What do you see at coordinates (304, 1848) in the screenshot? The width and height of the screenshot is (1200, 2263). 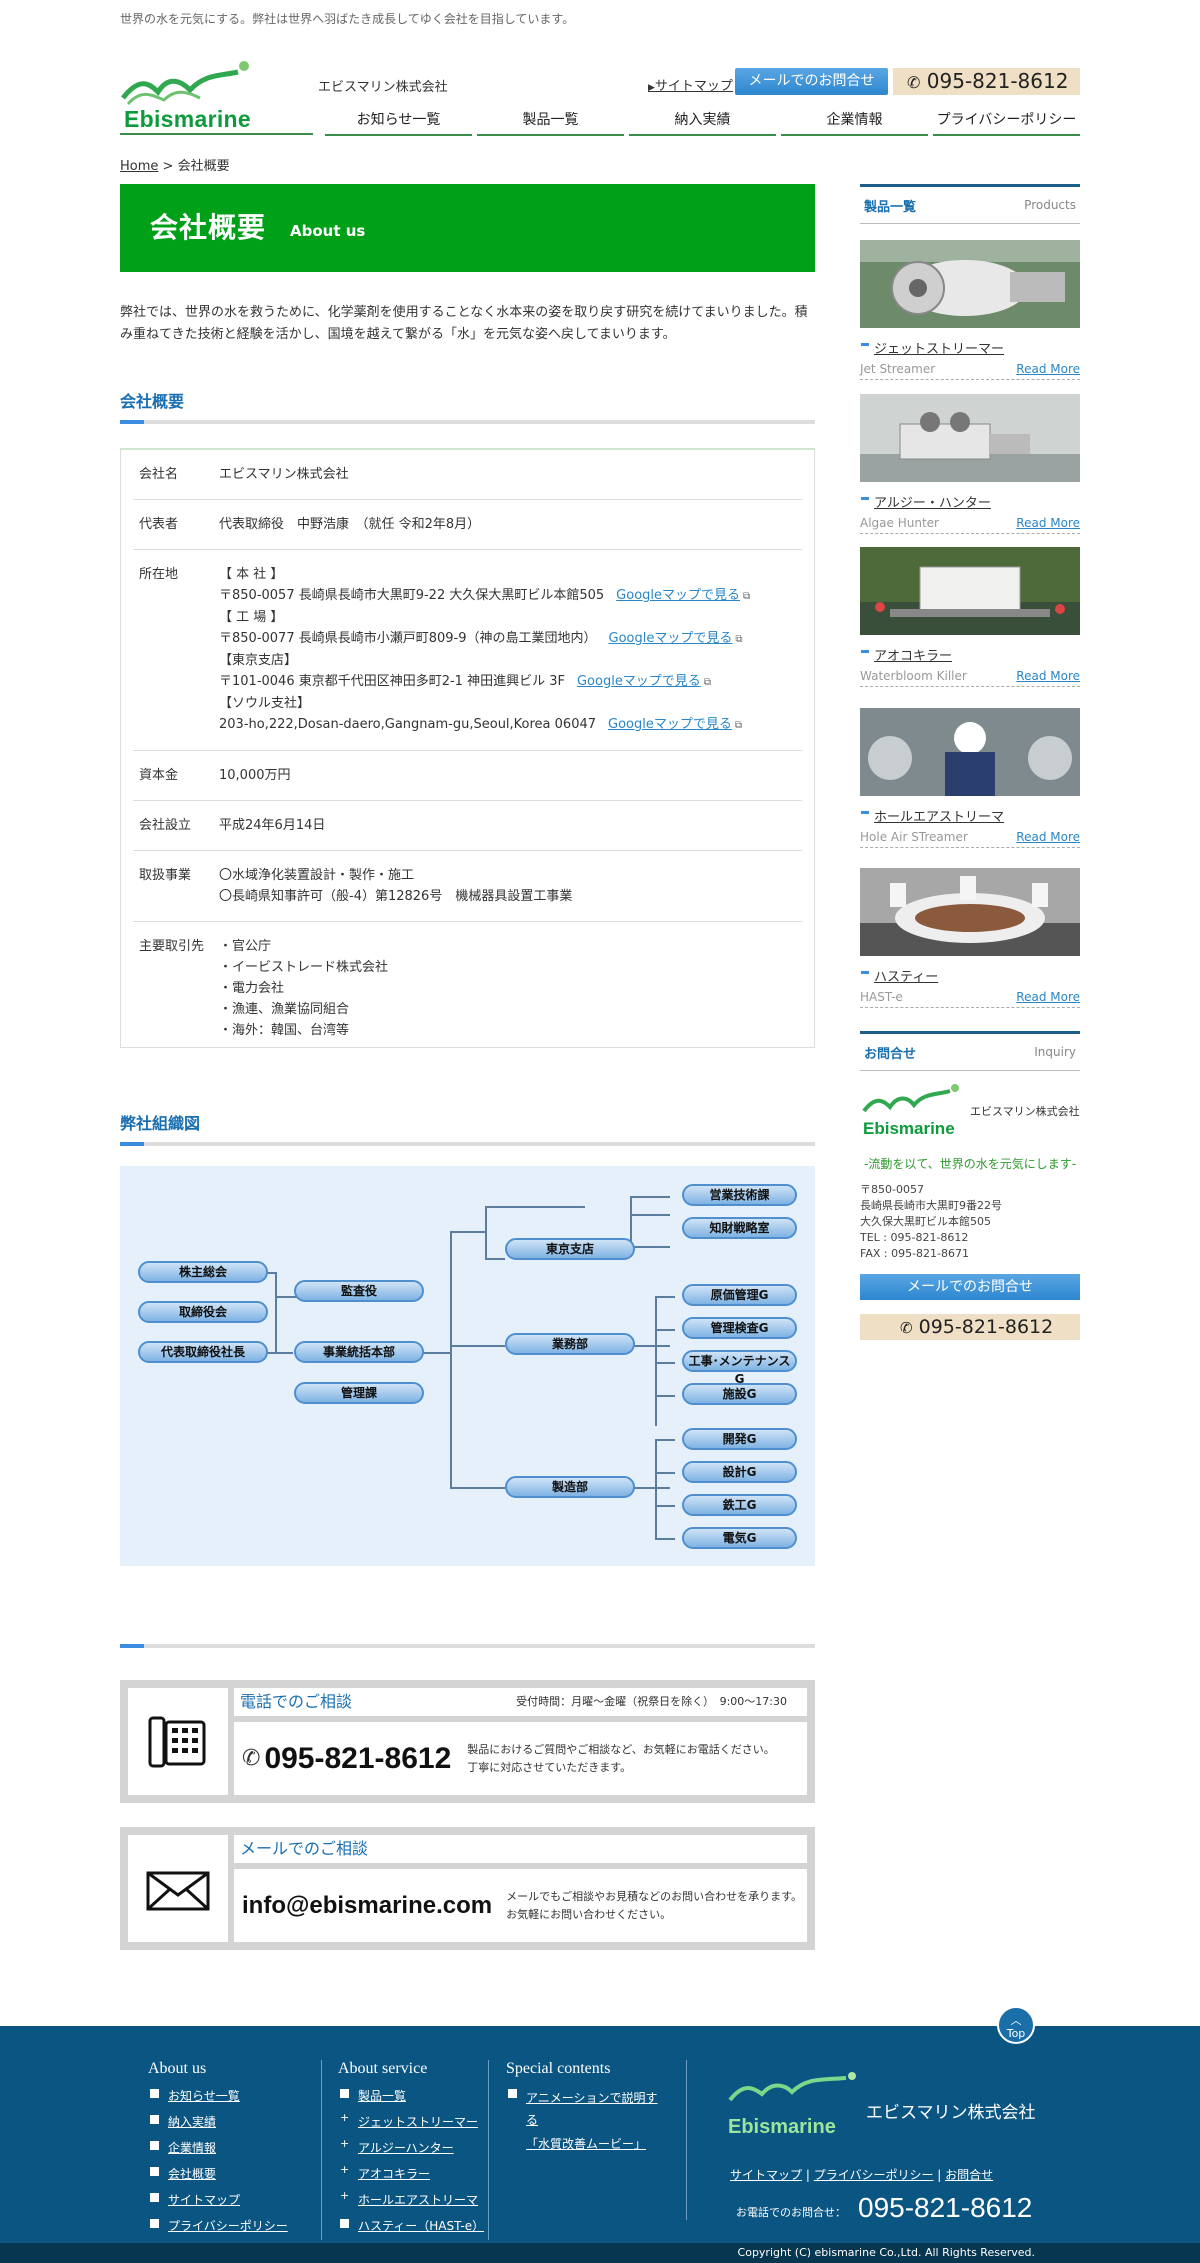 I see `mail-contact-title: メールでのご相談` at bounding box center [304, 1848].